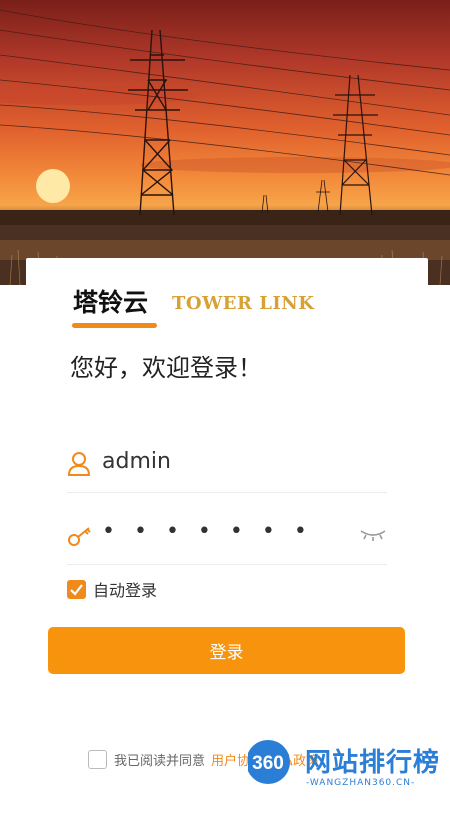  I want to click on username-value: admin, so click(136, 461).